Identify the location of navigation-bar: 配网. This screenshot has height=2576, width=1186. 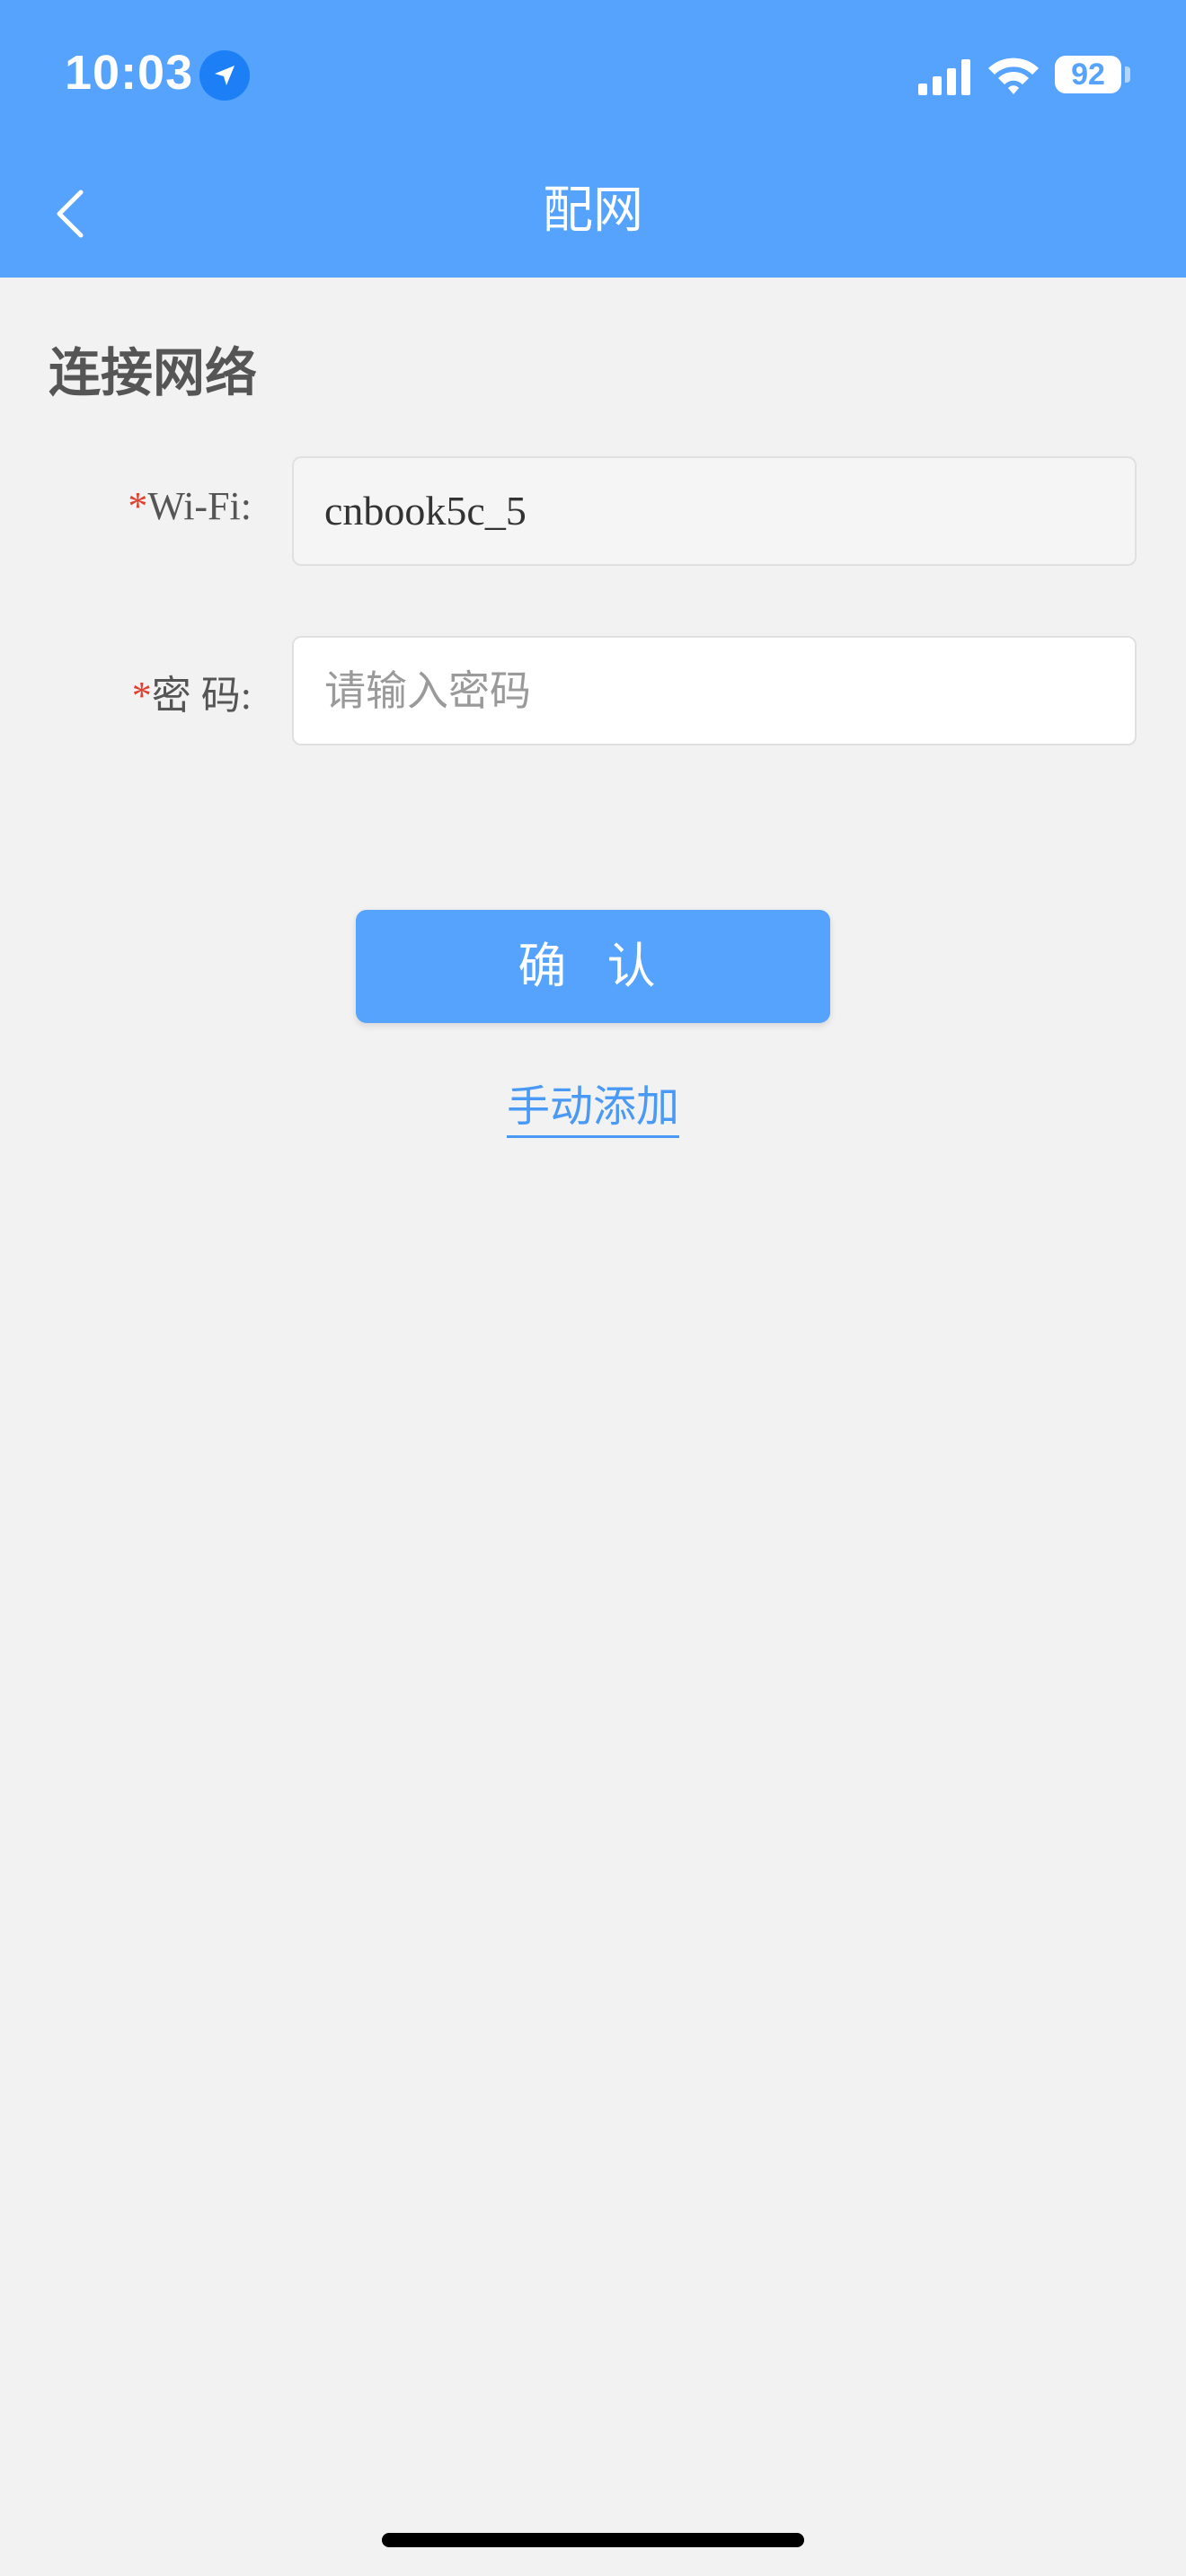
(593, 215).